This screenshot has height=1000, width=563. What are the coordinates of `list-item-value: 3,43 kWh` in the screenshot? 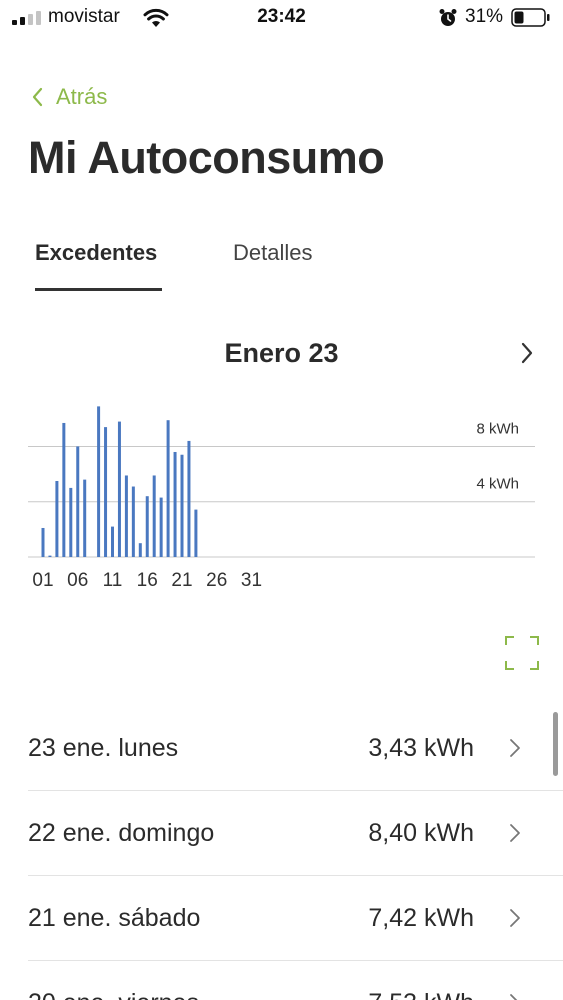 It's located at (421, 748).